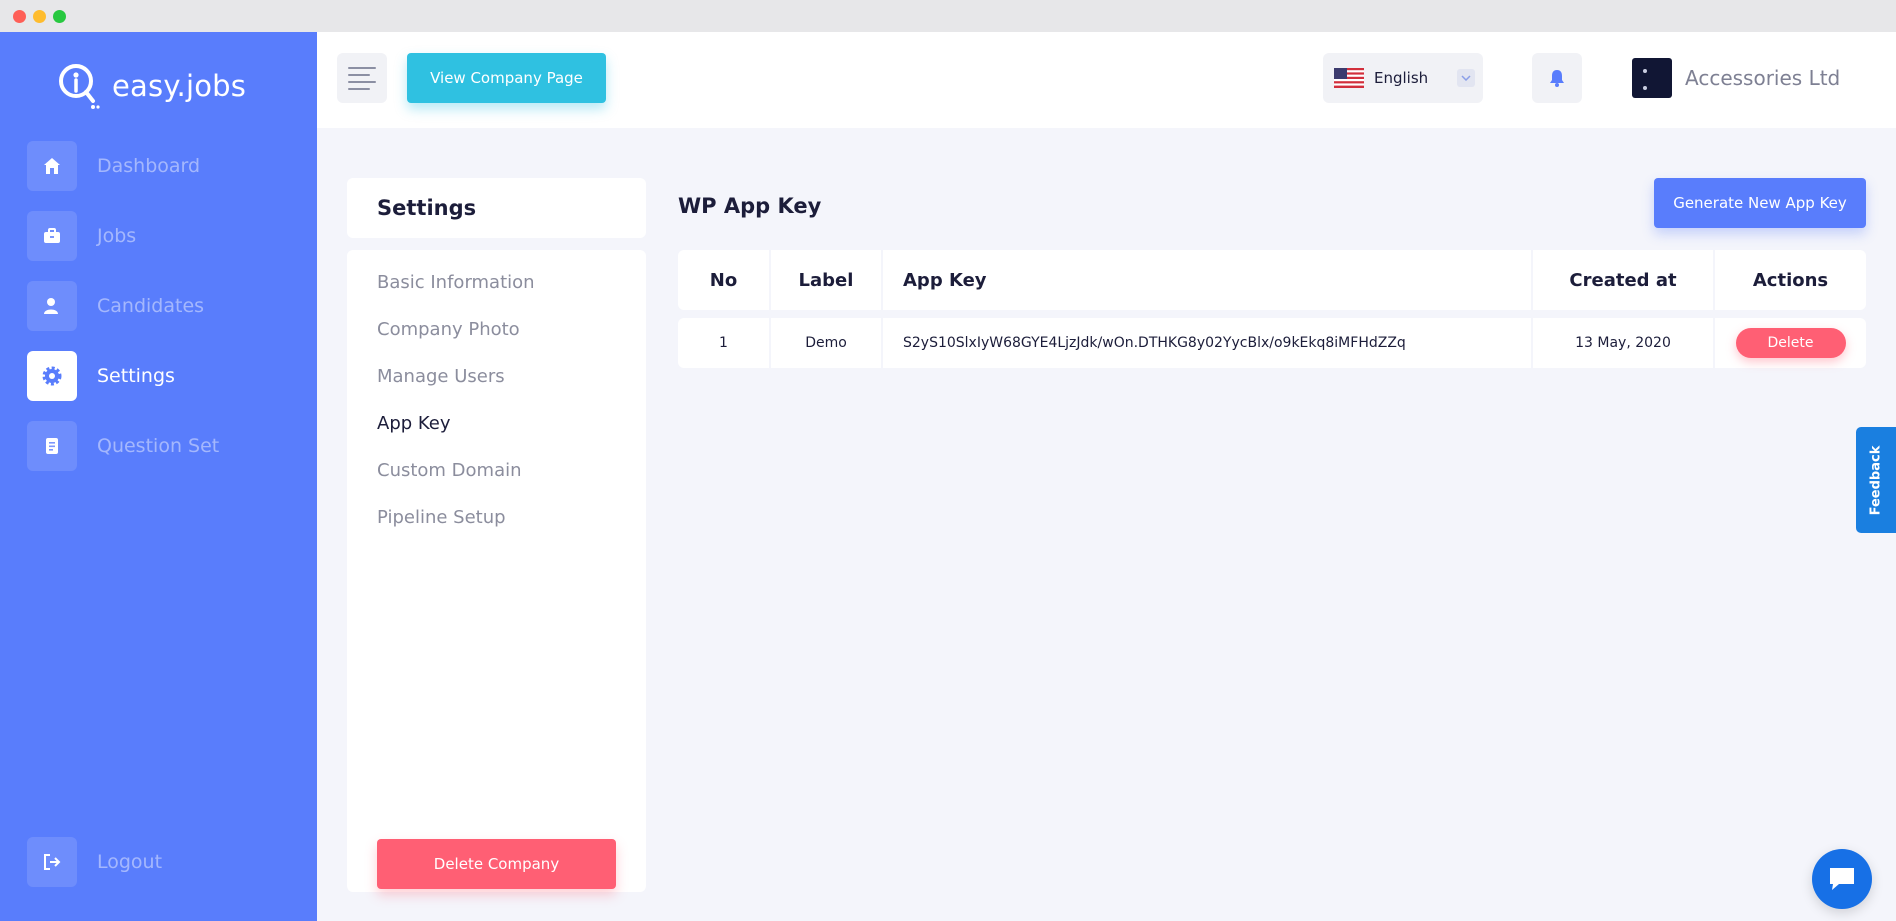 This screenshot has height=921, width=1896. What do you see at coordinates (52, 446) in the screenshot?
I see `document-icon` at bounding box center [52, 446].